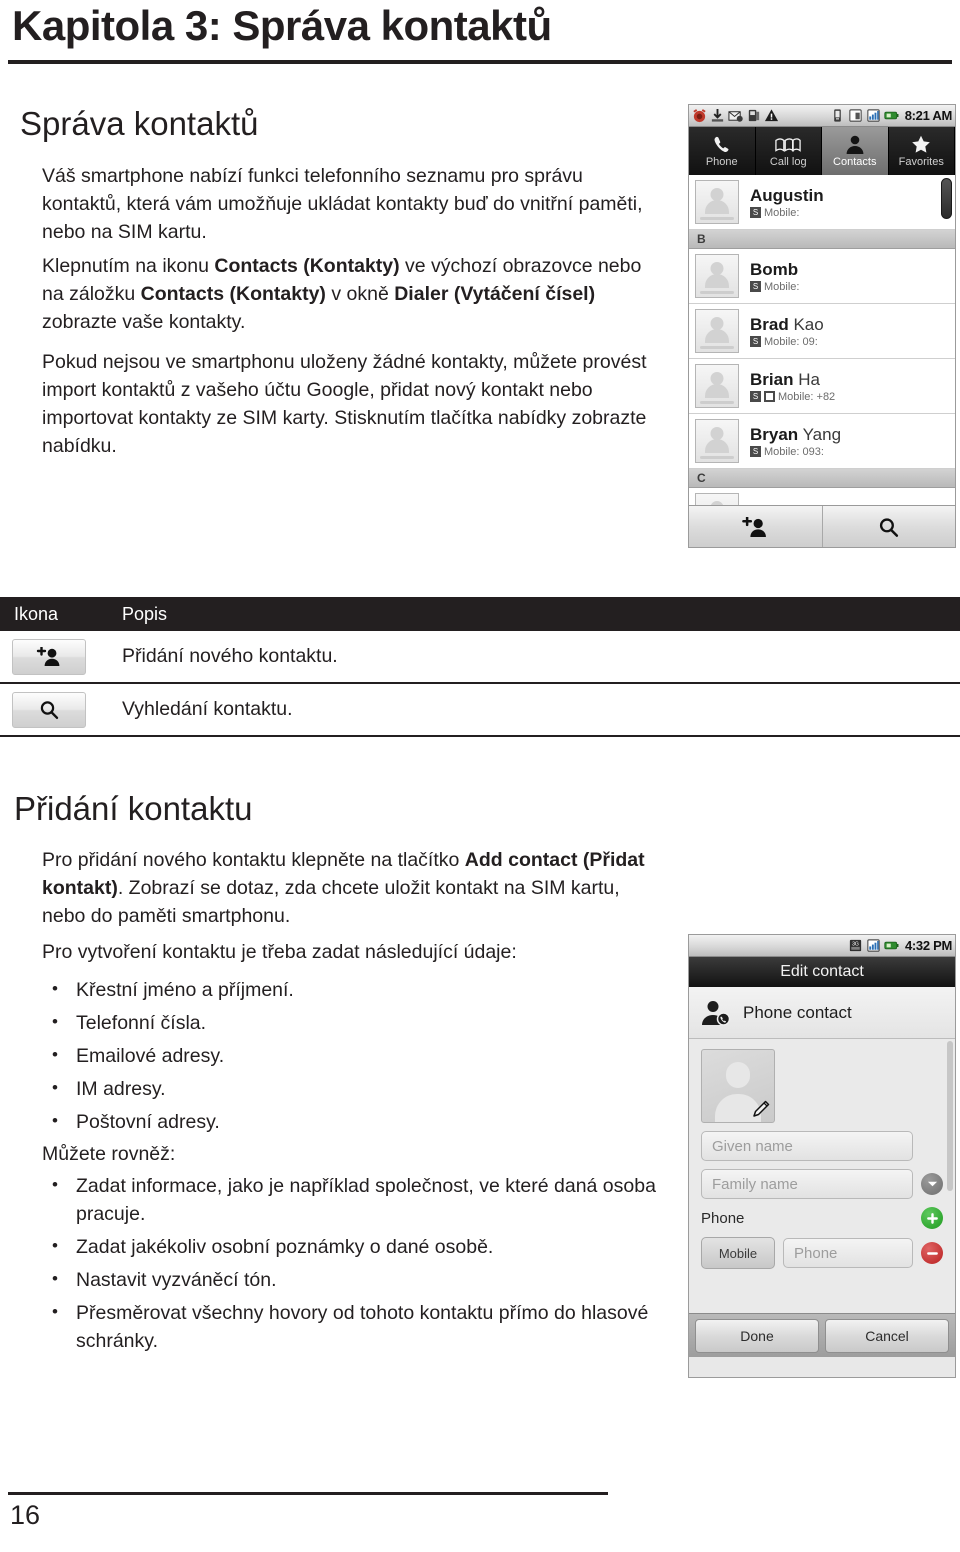  I want to click on minus-icon, so click(932, 1253).